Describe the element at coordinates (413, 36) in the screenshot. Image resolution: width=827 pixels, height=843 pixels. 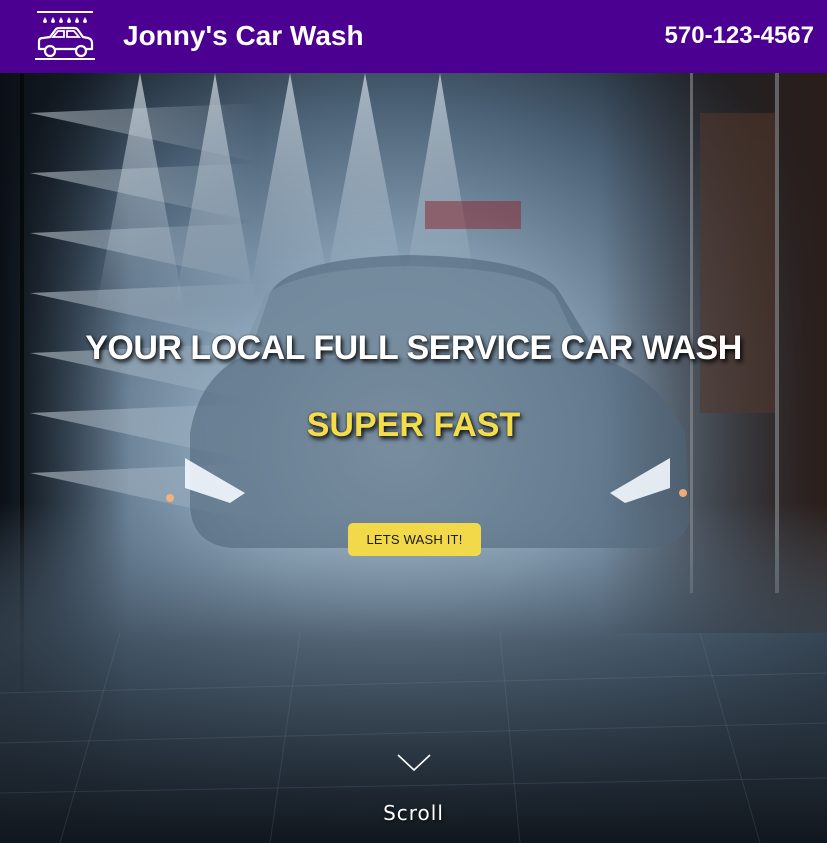
I see `top-navigation-bar: Jonny's Car Wash 570-123-4567` at that location.